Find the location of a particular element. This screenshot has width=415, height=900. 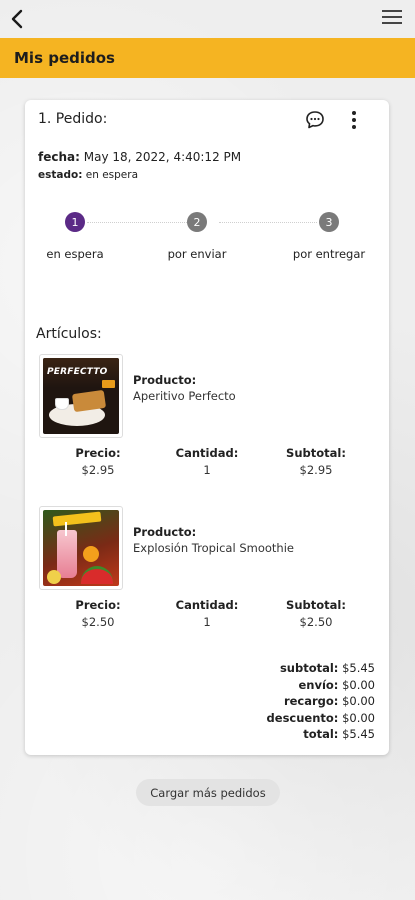

order-status: estado: en espera is located at coordinates (88, 175).